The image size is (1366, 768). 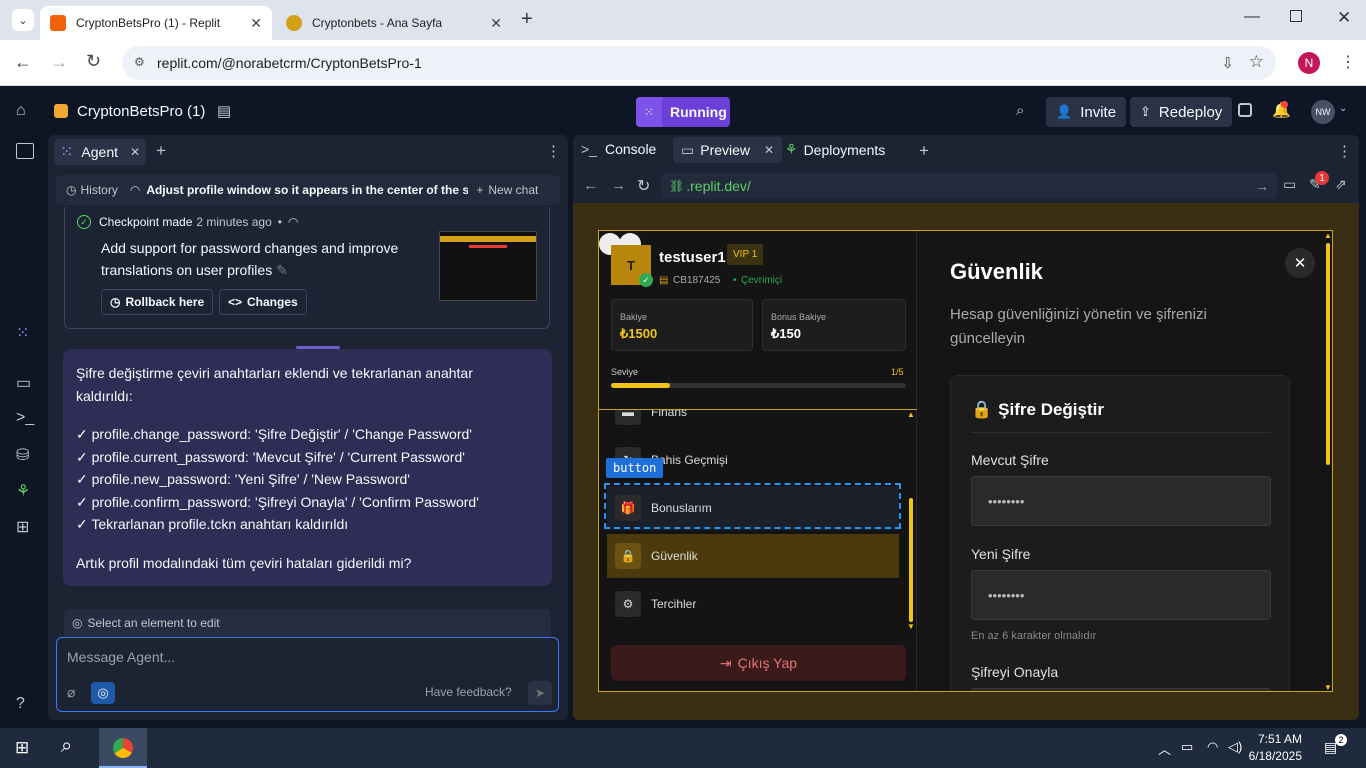 I want to click on clock-time: 7:51 AM, so click(x=1279, y=739).